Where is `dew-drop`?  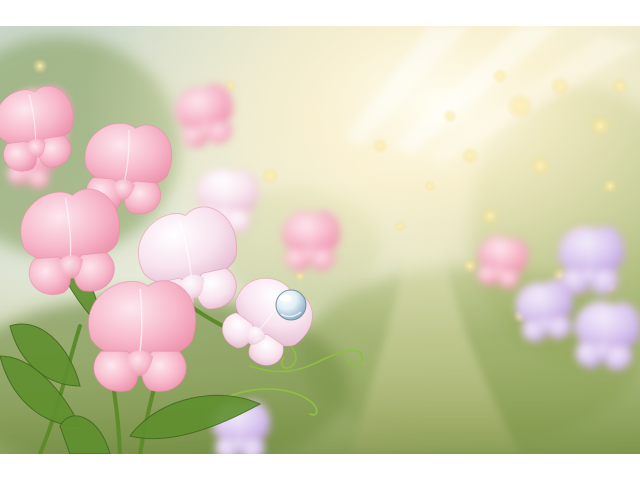 dew-drop is located at coordinates (291, 305).